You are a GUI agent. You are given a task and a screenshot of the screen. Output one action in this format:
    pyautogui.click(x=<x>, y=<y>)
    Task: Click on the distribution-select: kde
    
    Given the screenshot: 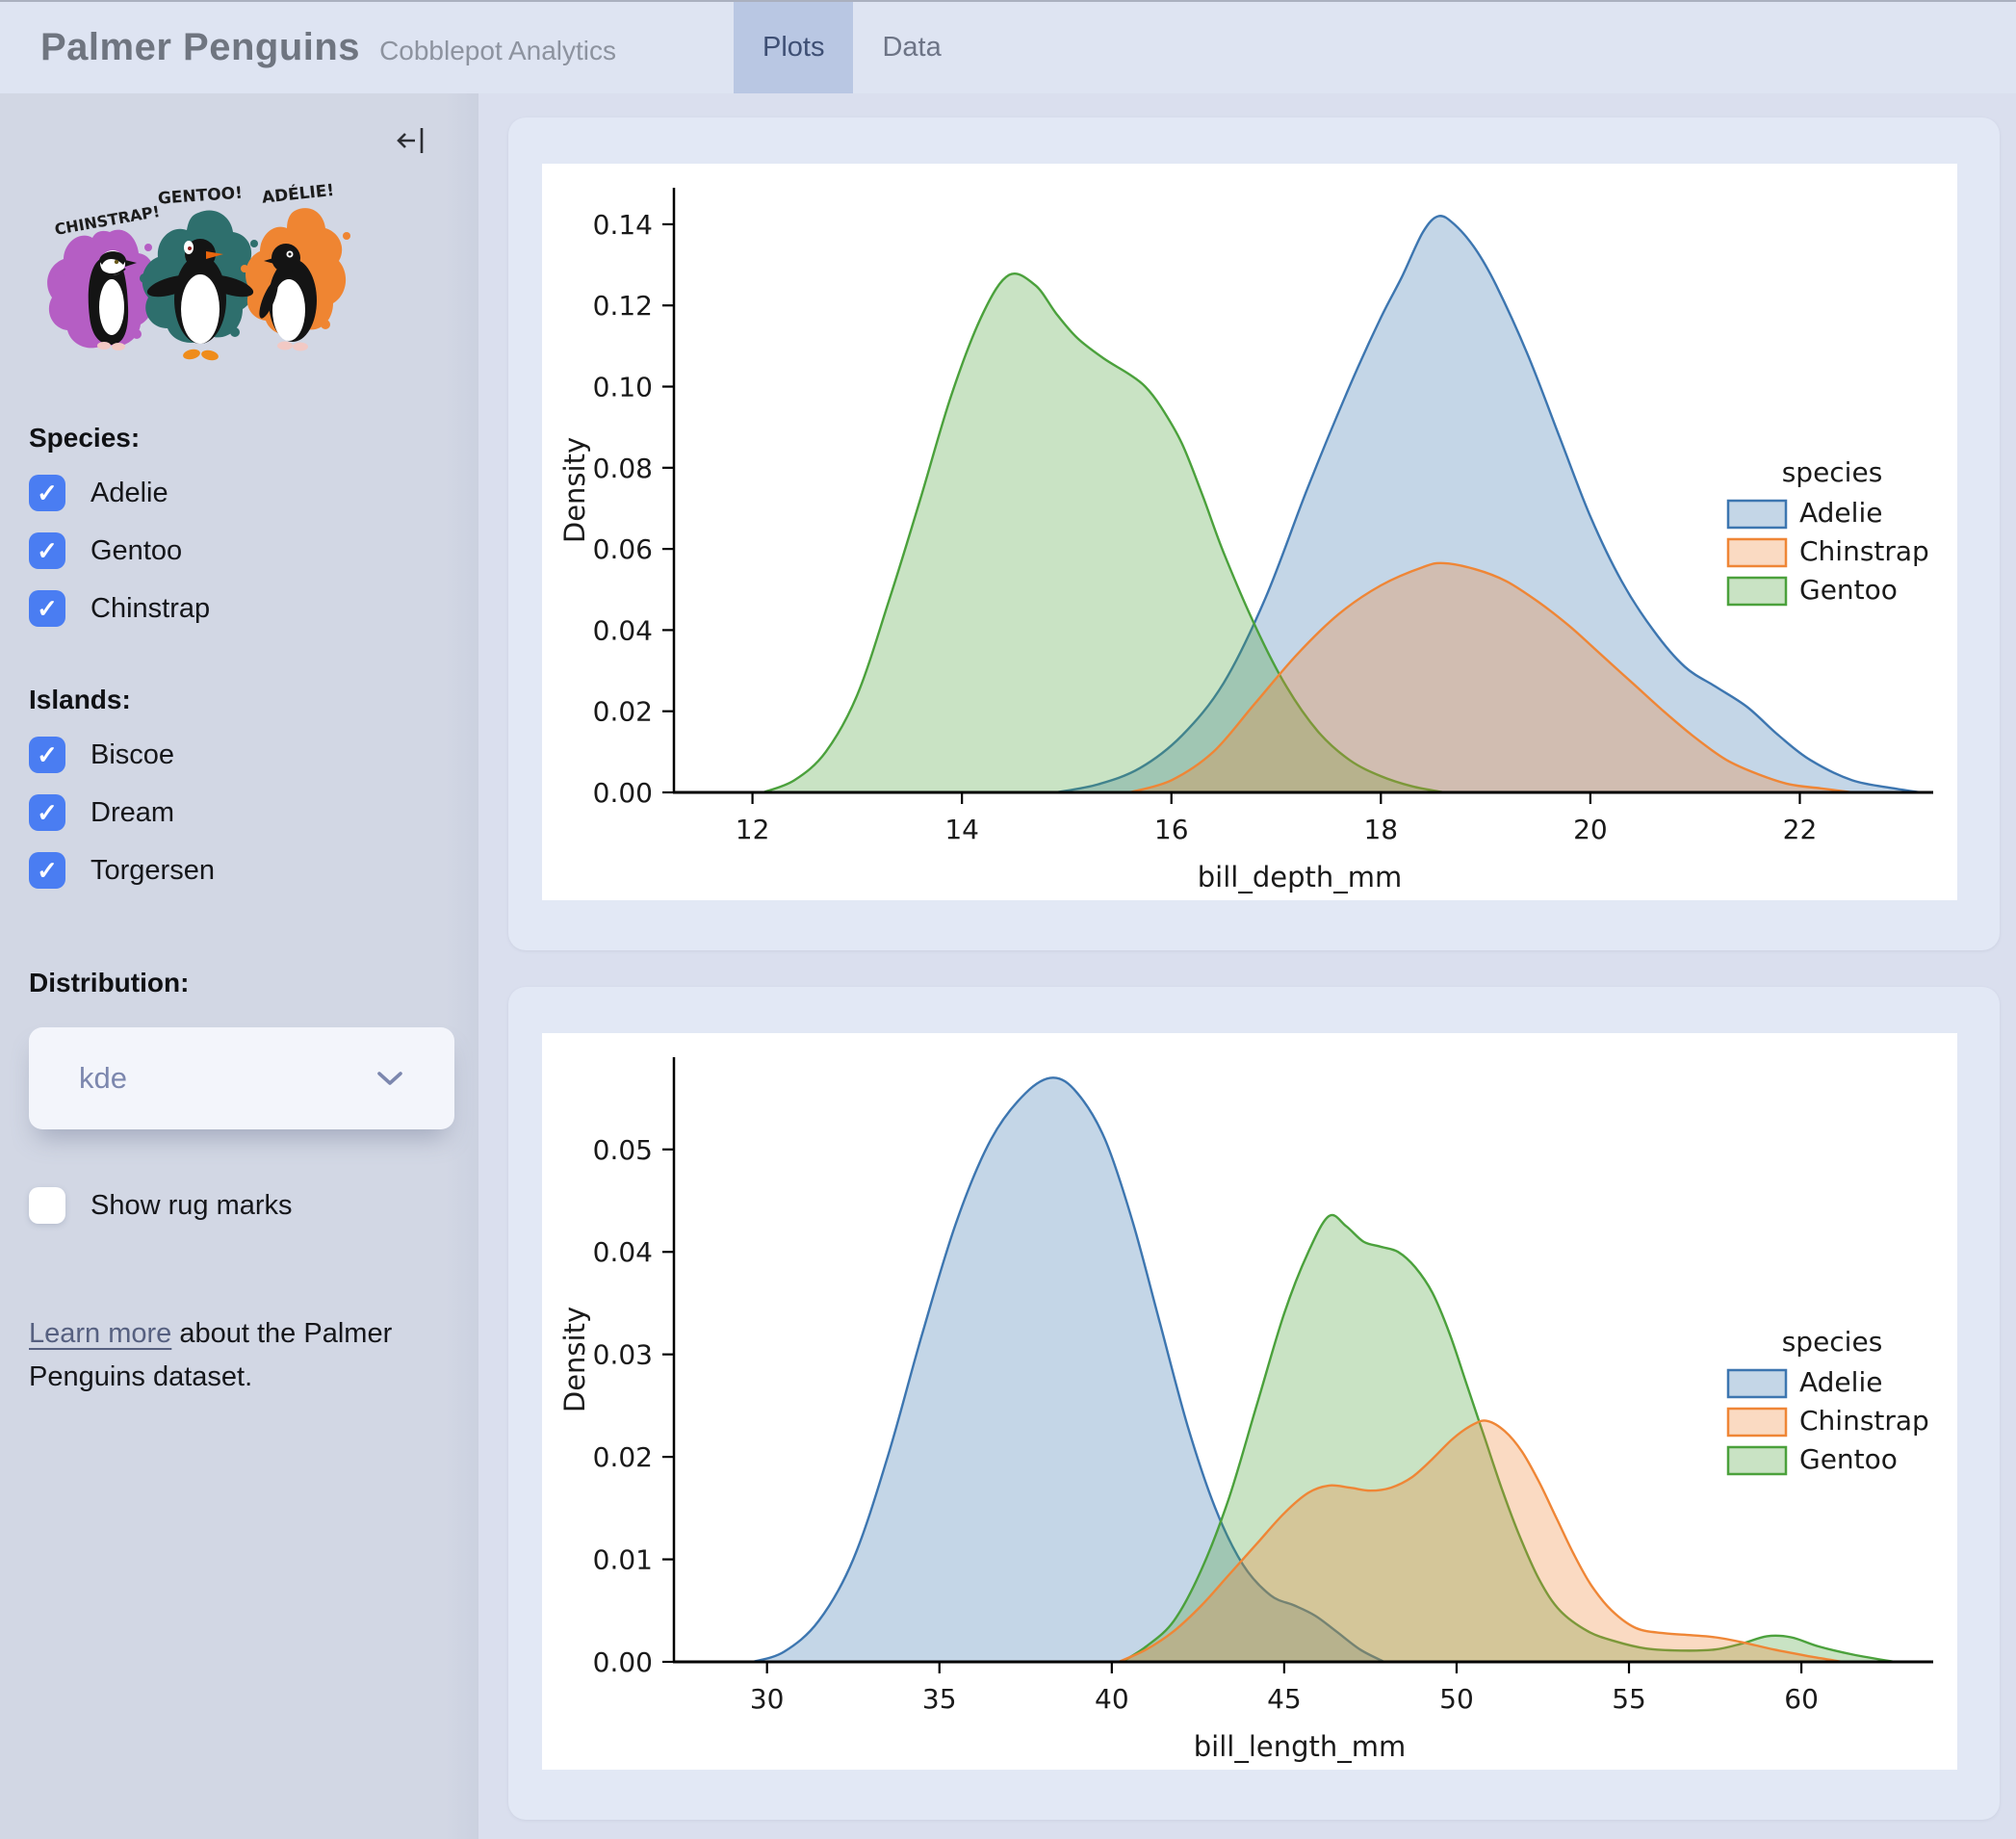 What is the action you would take?
    pyautogui.click(x=242, y=1078)
    